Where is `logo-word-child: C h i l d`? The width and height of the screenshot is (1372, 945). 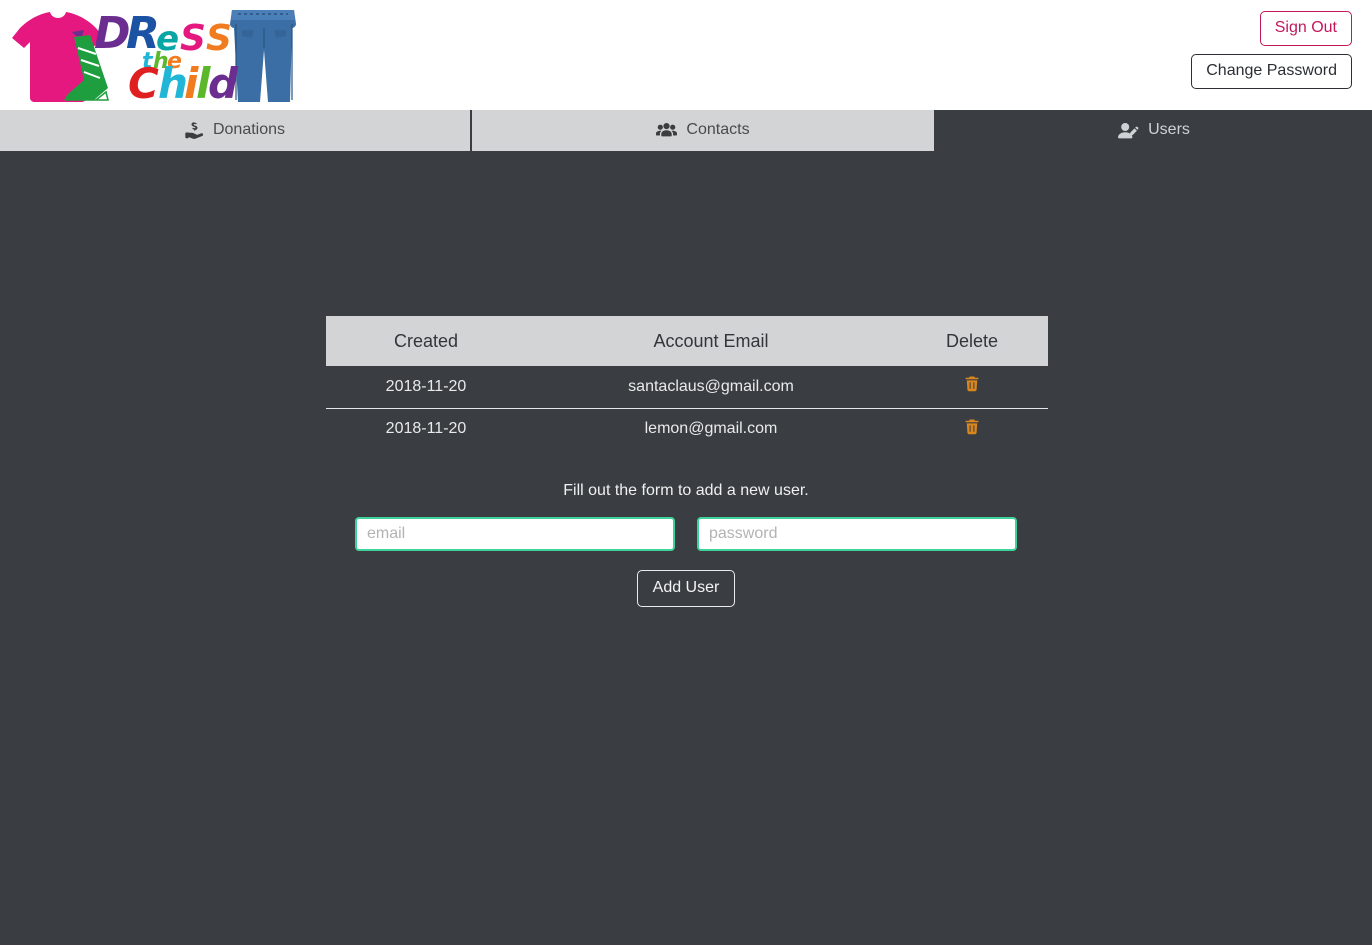
logo-word-child: C h i l d is located at coordinates (183, 82).